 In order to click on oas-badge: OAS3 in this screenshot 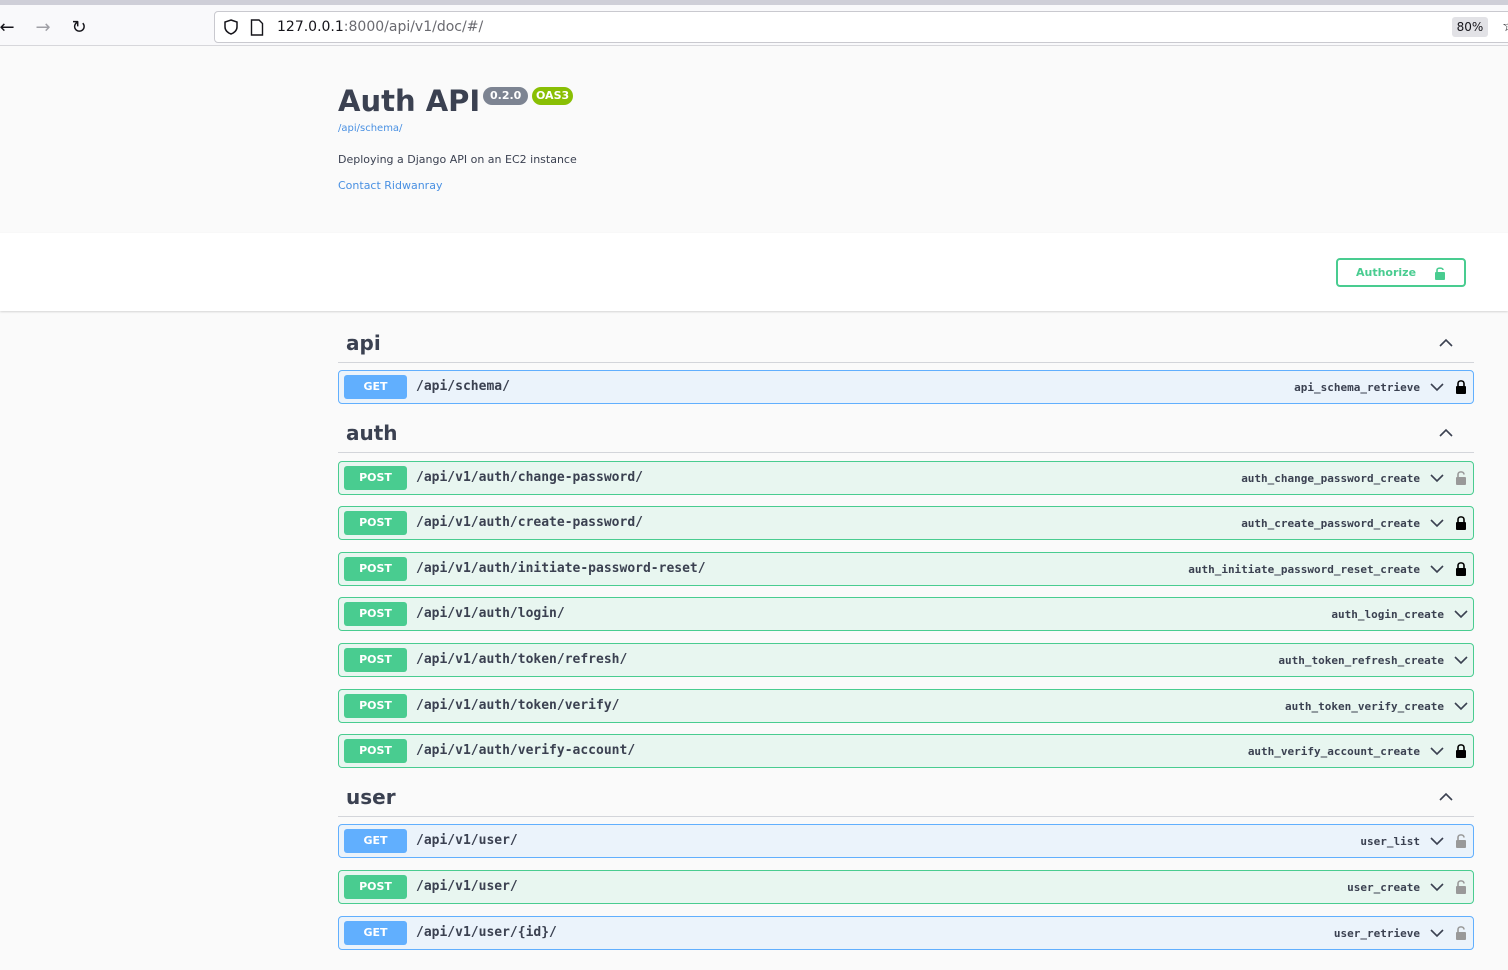, I will do `click(553, 96)`.